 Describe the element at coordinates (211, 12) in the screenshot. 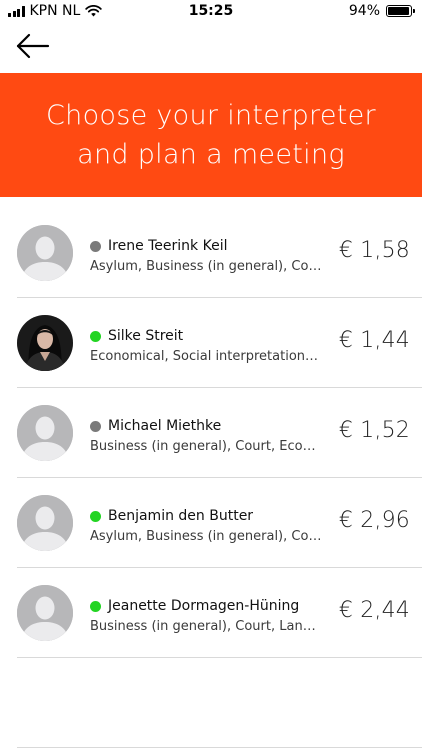

I see `status-bar: KPN NL 15:25 94%` at that location.